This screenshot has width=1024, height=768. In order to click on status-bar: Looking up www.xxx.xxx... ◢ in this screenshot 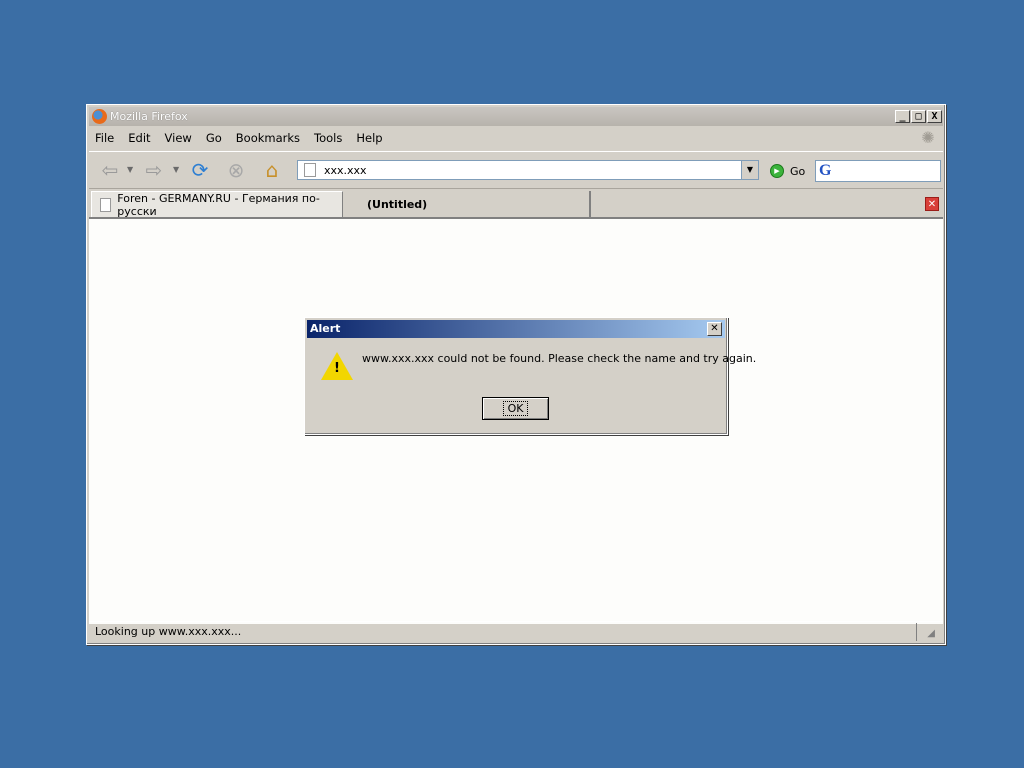, I will do `click(516, 631)`.